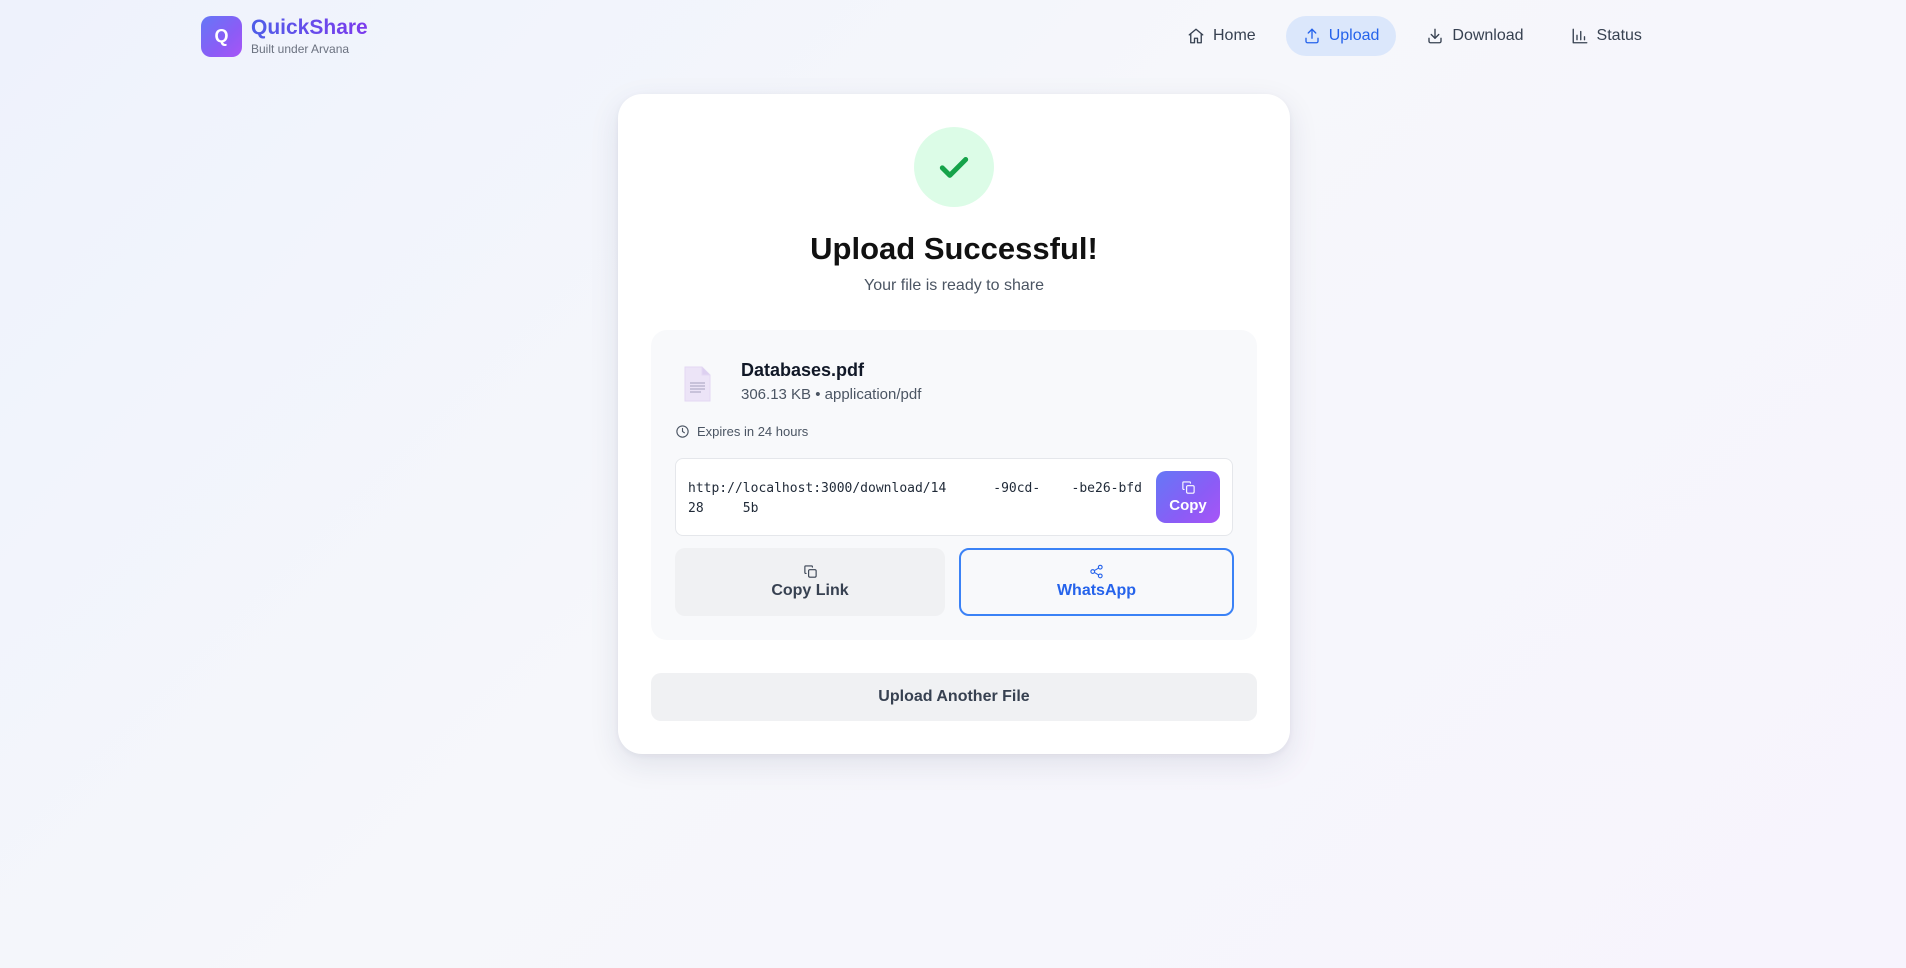 This screenshot has width=1906, height=968. What do you see at coordinates (810, 590) in the screenshot?
I see `copy-link-label: Copy Link` at bounding box center [810, 590].